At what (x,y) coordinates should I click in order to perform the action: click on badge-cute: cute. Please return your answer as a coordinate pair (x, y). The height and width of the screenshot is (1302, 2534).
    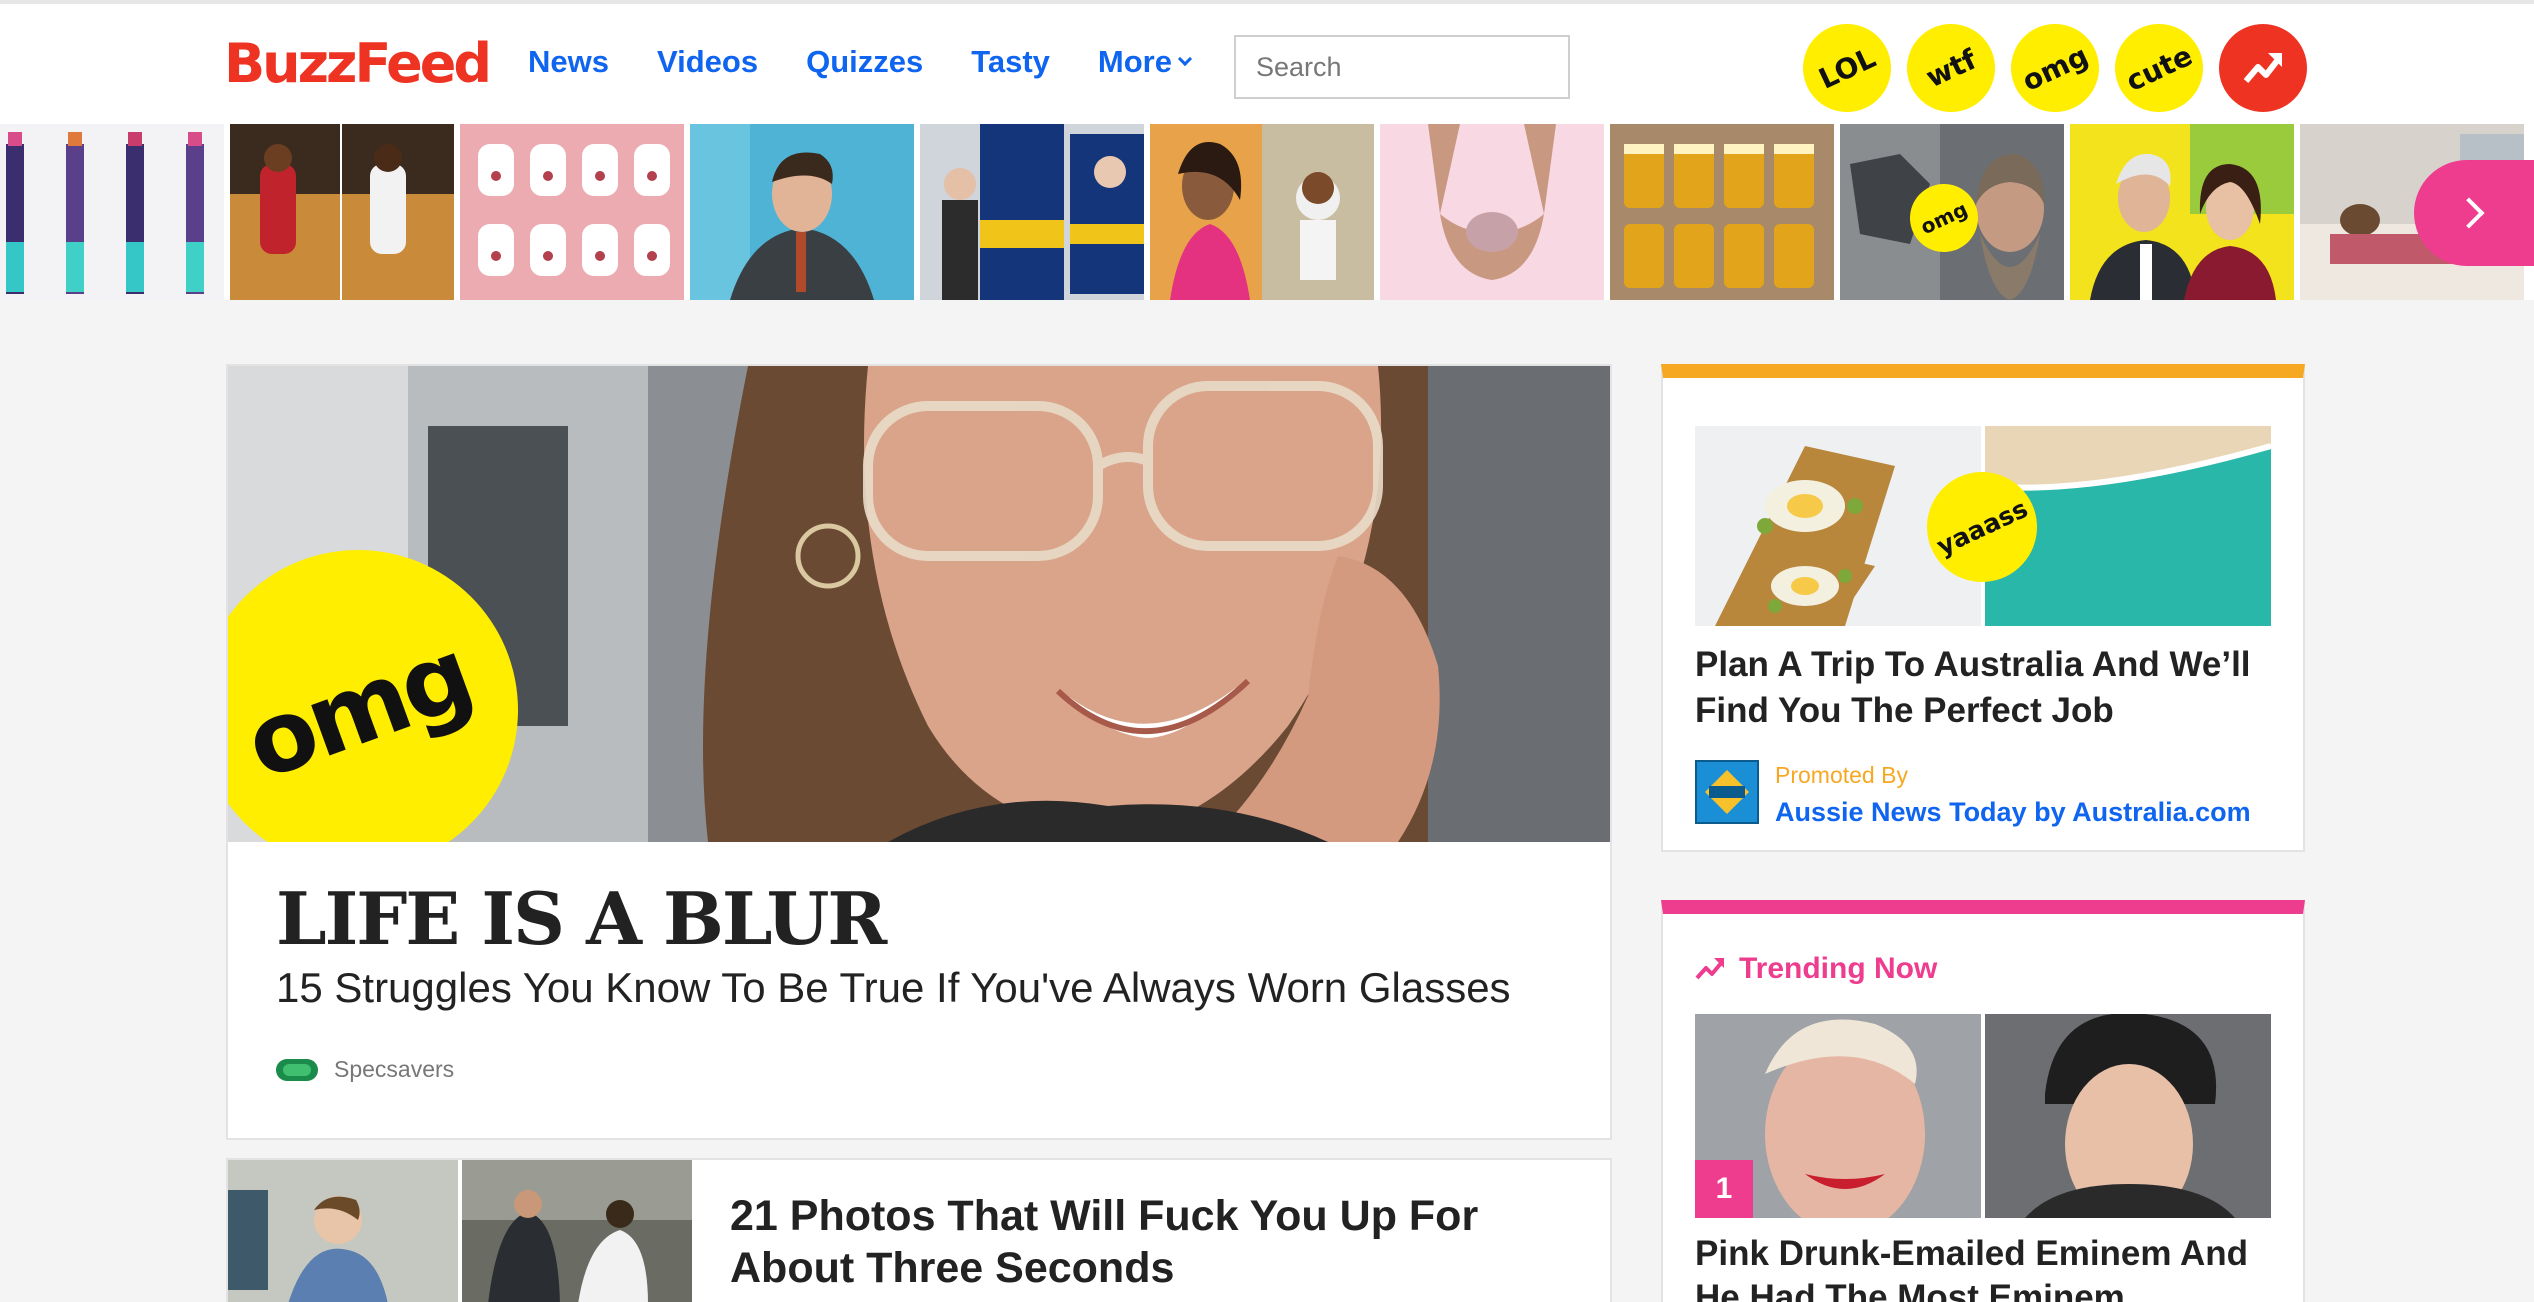
    Looking at the image, I should click on (2159, 68).